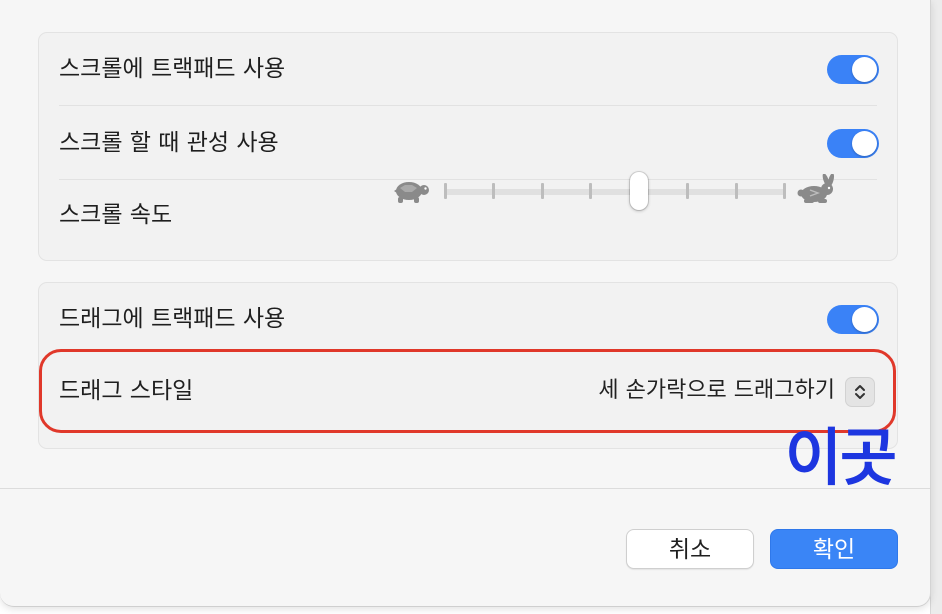 The width and height of the screenshot is (942, 614). Describe the element at coordinates (690, 549) in the screenshot. I see `cancel-button: 취소` at that location.